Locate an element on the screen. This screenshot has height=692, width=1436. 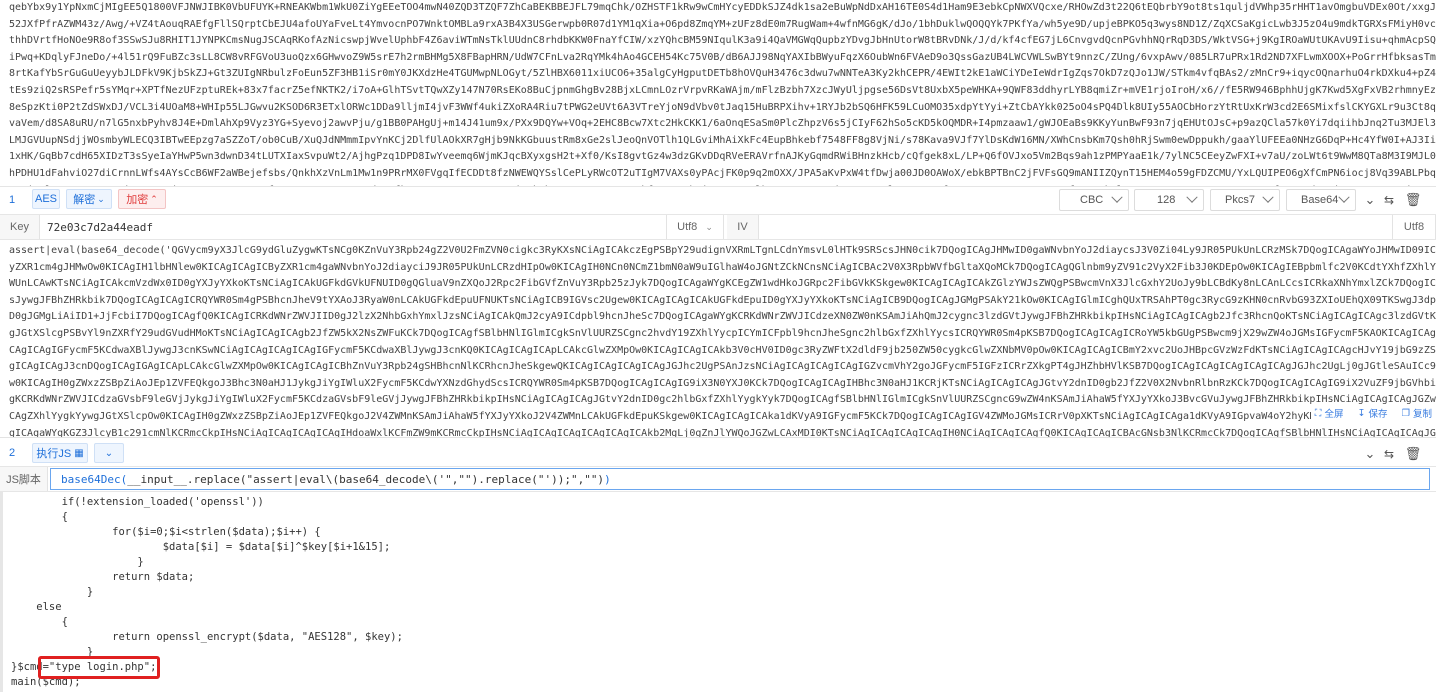
output-tools: ⛶ 全屏 ↧ 保存 ❐ 复制 is located at coordinates (1373, 413).